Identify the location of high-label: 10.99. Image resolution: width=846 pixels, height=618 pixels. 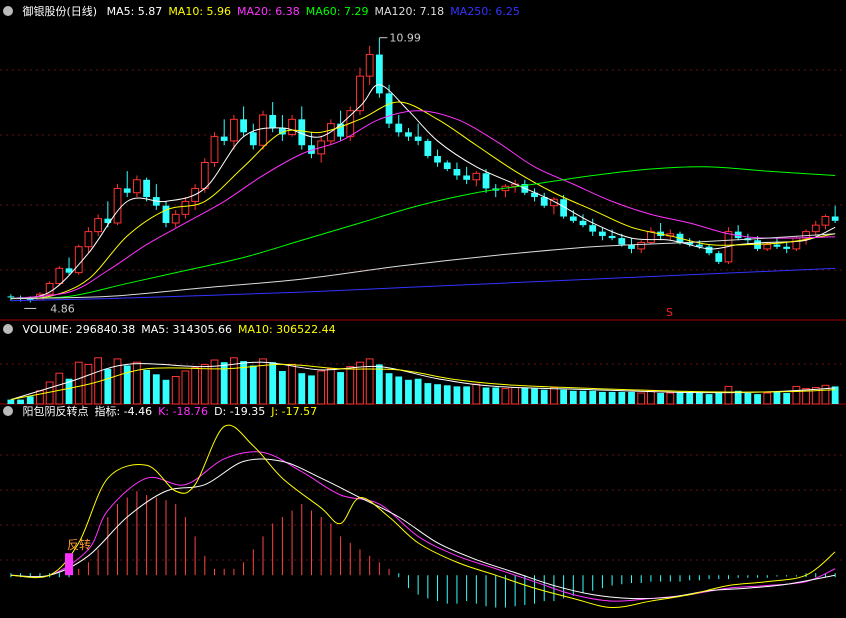
(405, 38).